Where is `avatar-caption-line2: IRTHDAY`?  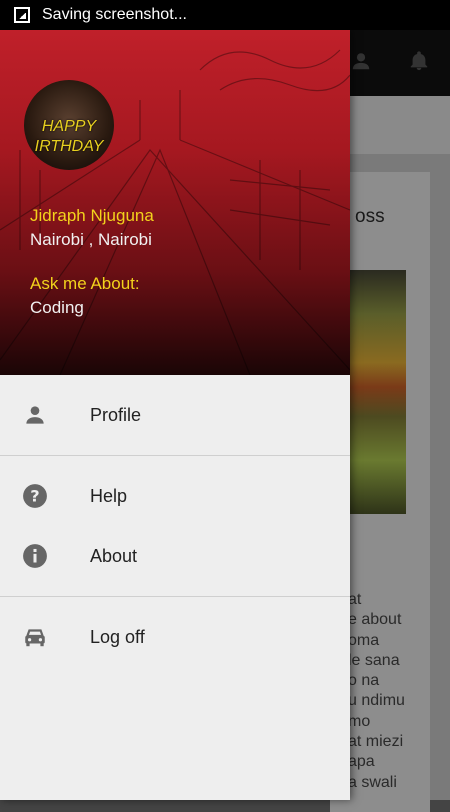 avatar-caption-line2: IRTHDAY is located at coordinates (69, 146).